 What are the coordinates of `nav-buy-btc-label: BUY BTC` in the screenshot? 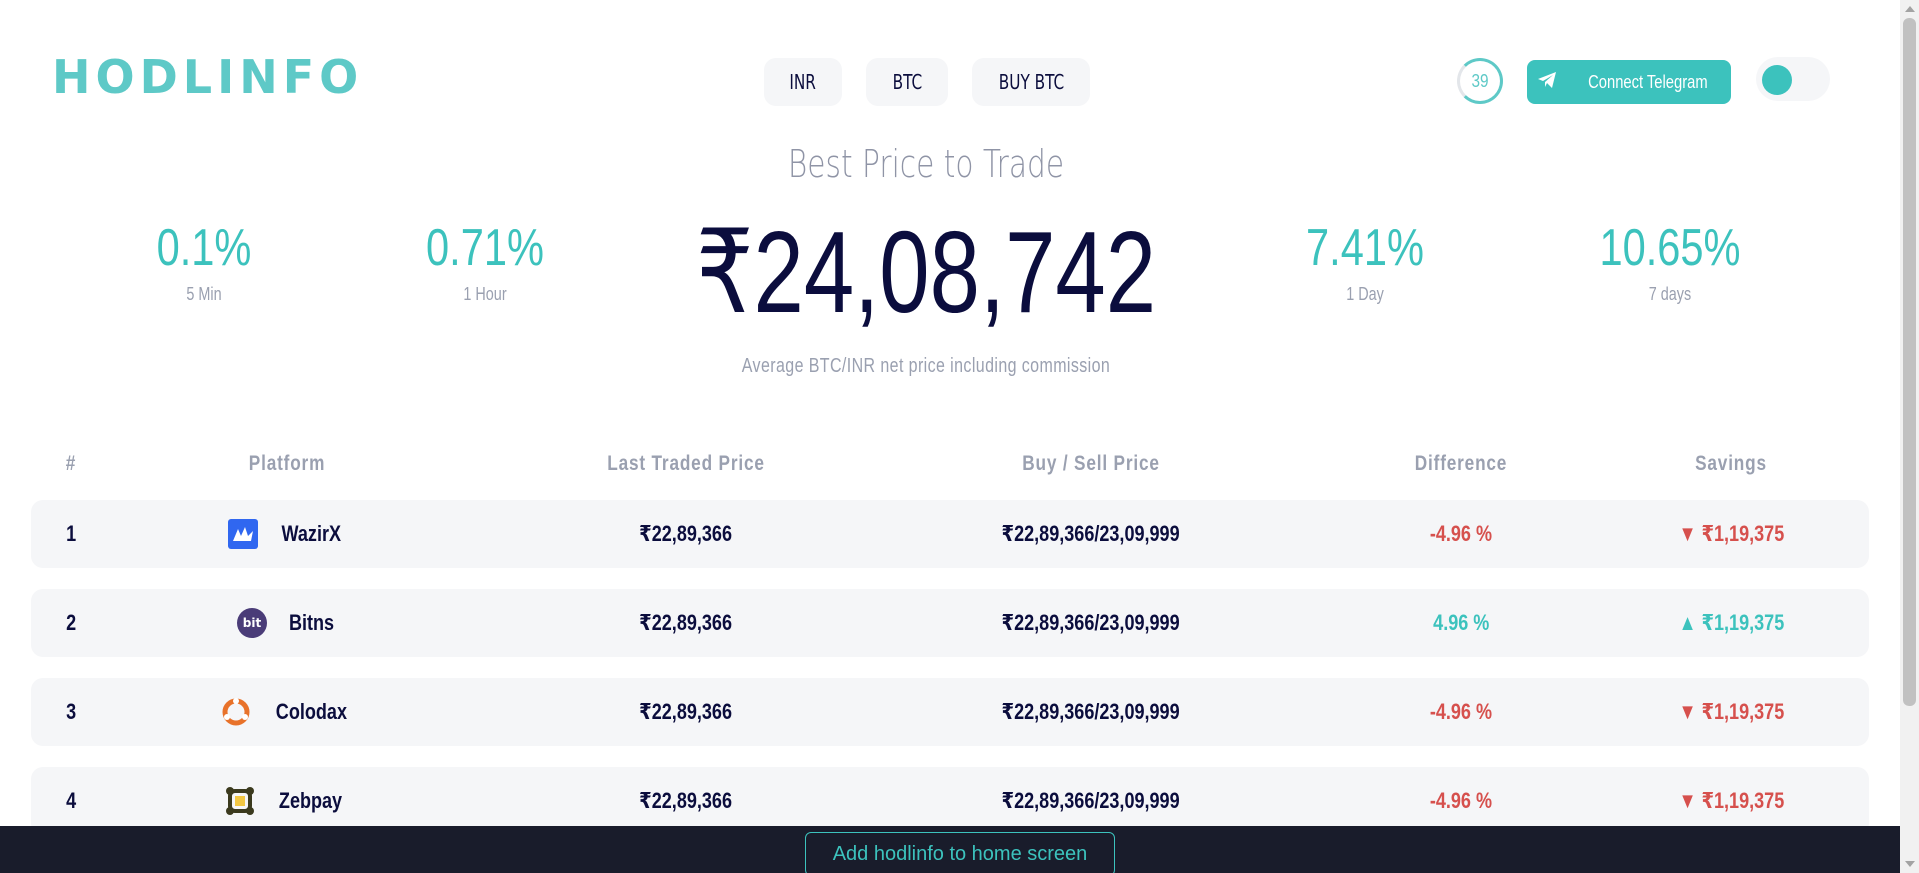 It's located at (1031, 82).